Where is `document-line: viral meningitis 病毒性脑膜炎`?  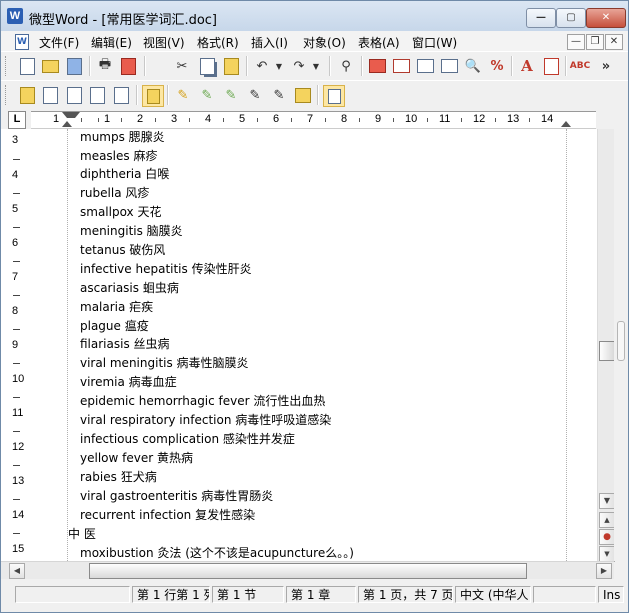 document-line: viral meningitis 病毒性脑膜炎 is located at coordinates (164, 363).